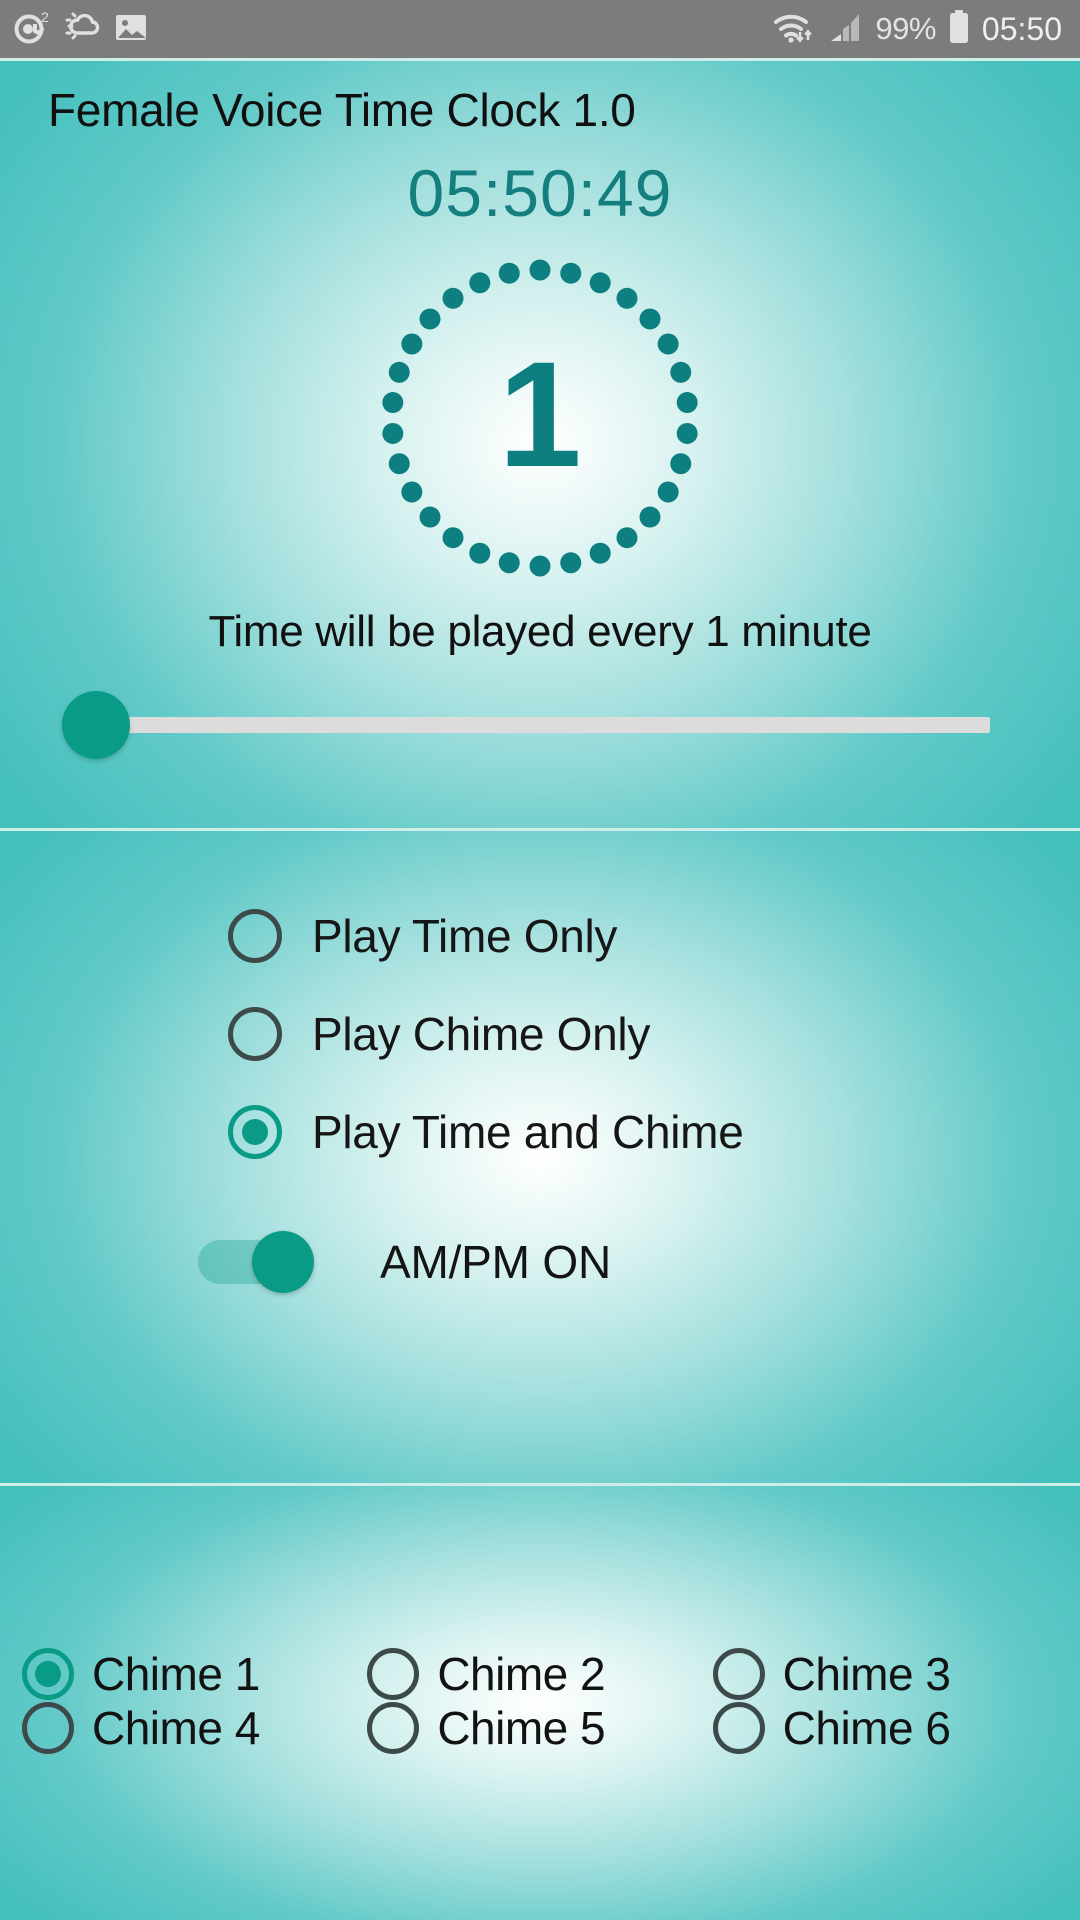 This screenshot has width=1080, height=1920. What do you see at coordinates (495, 1262) in the screenshot?
I see `ampm-toggle-label: AM/PM ON` at bounding box center [495, 1262].